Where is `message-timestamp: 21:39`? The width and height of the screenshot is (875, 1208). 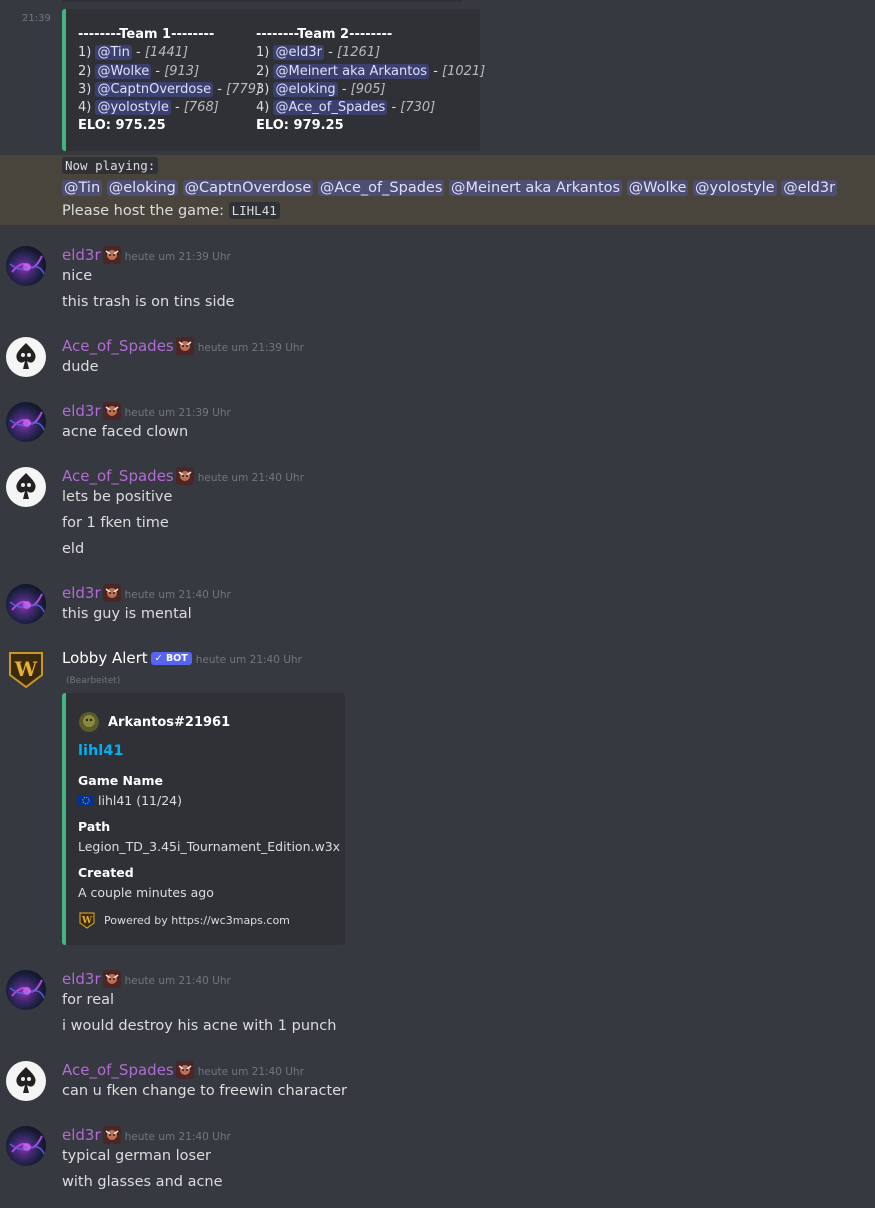
message-timestamp: 21:39 is located at coordinates (36, 18).